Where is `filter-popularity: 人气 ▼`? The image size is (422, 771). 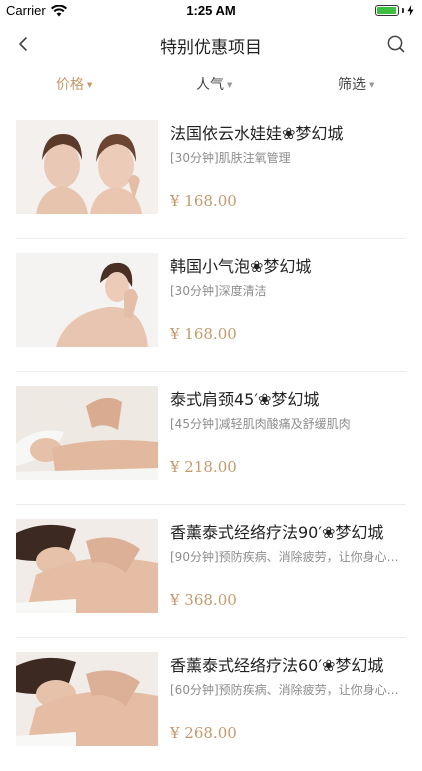 filter-popularity: 人气 ▼ is located at coordinates (214, 84).